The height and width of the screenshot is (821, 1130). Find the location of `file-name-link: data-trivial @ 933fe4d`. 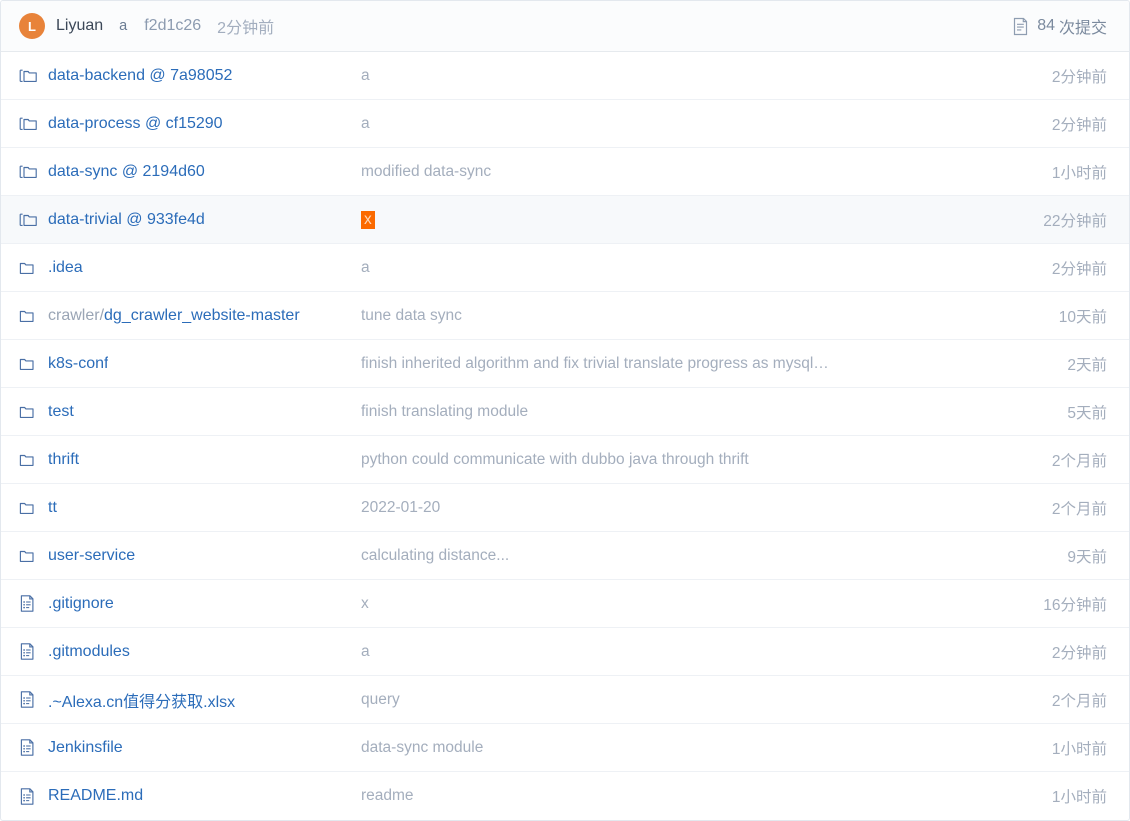

file-name-link: data-trivial @ 933fe4d is located at coordinates (126, 220).